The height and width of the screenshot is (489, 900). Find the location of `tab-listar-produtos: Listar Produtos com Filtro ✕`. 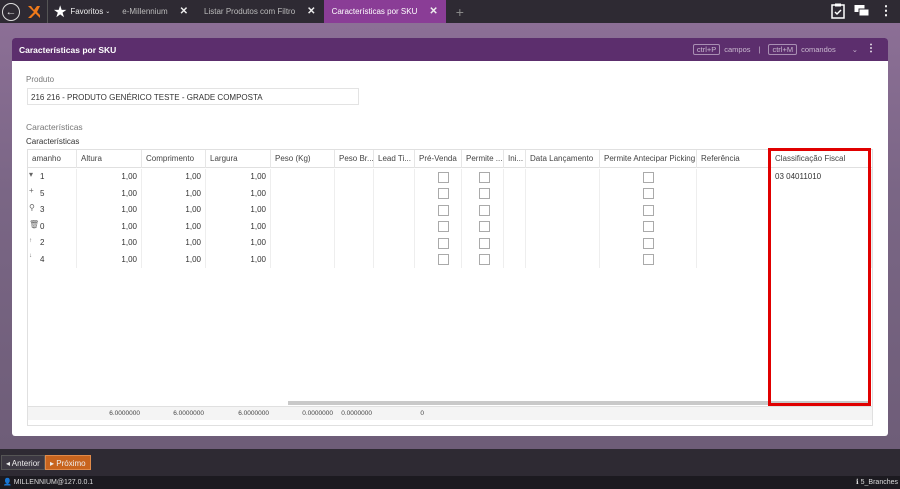

tab-listar-produtos: Listar Produtos com Filtro ✕ is located at coordinates (260, 11).